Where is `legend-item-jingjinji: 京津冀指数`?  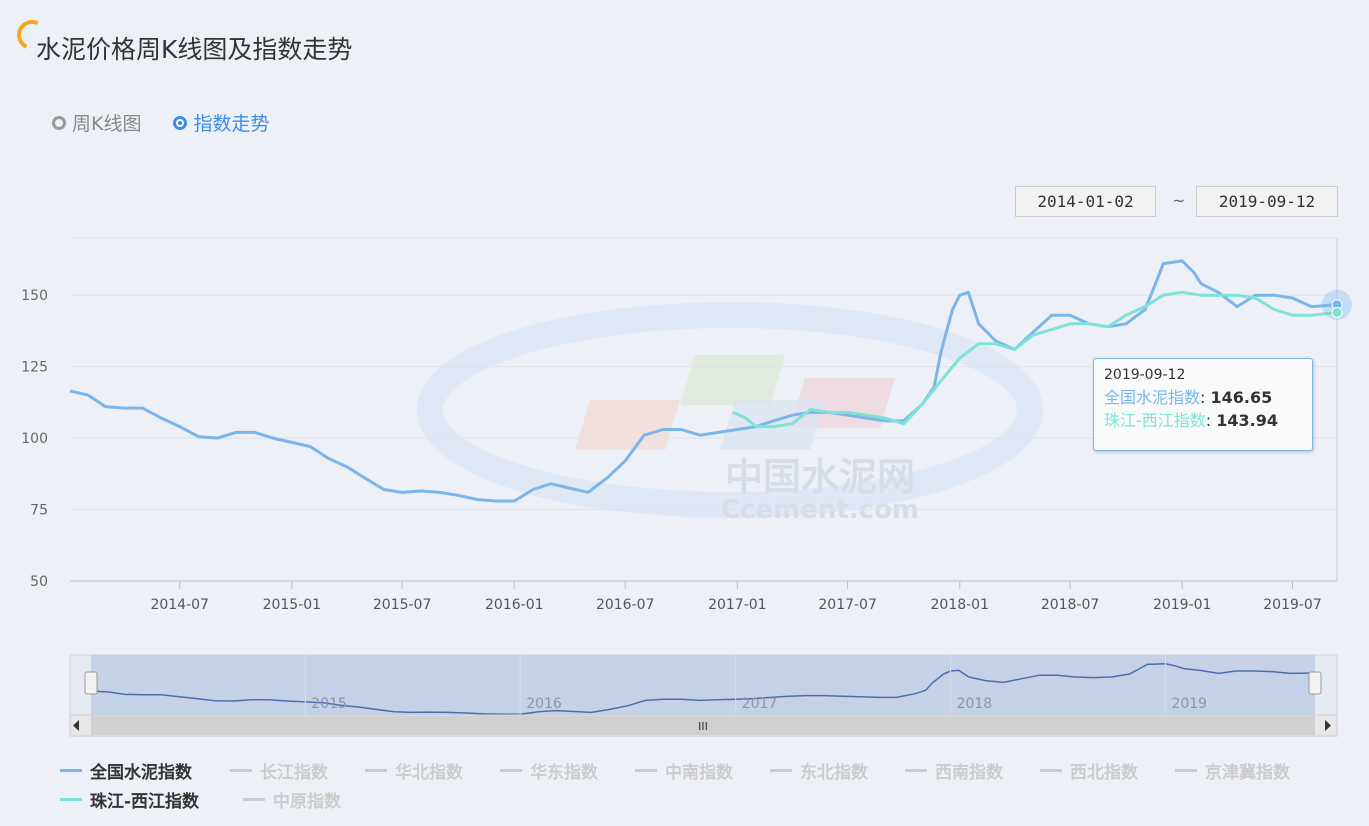
legend-item-jingjinji: 京津冀指数 is located at coordinates (1232, 770).